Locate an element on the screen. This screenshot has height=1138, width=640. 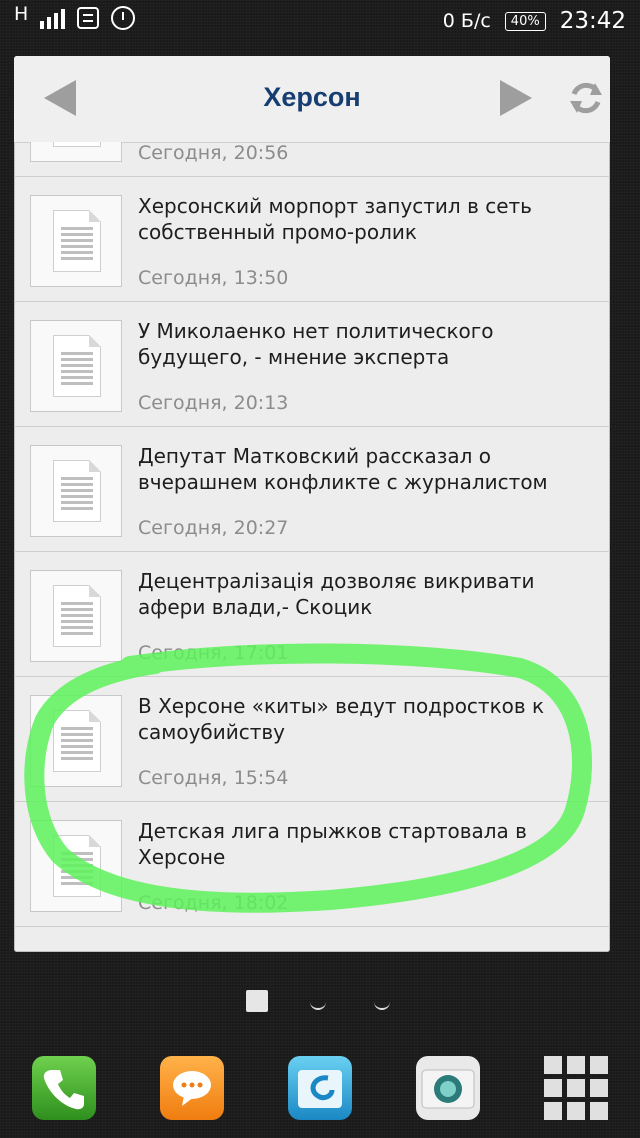
clock: 23:42 is located at coordinates (592, 21).